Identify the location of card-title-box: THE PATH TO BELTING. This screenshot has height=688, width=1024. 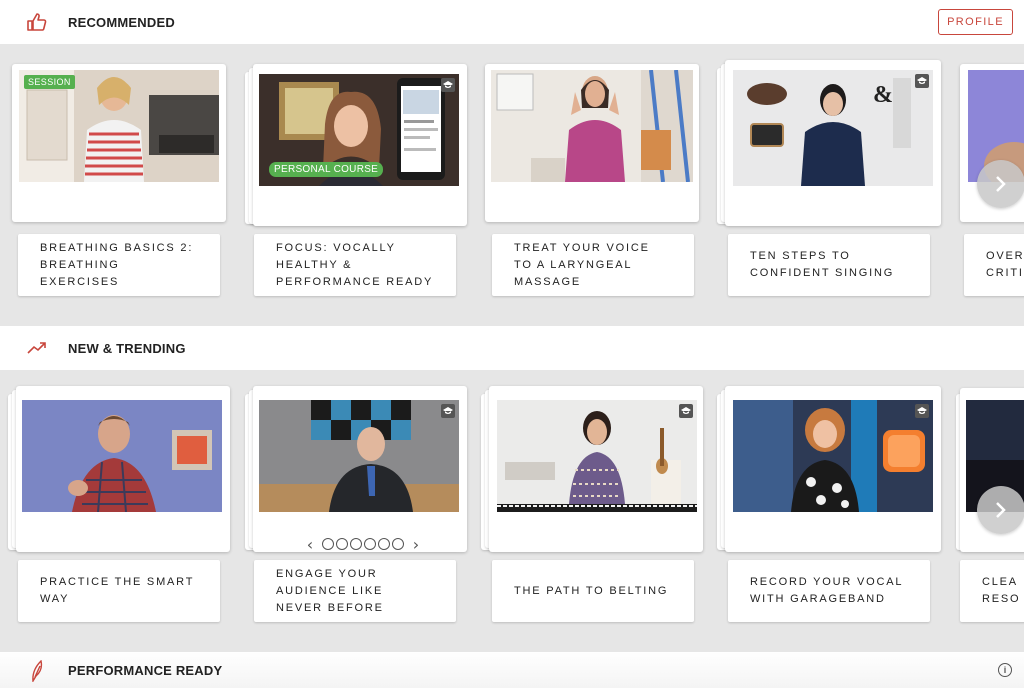
(593, 591).